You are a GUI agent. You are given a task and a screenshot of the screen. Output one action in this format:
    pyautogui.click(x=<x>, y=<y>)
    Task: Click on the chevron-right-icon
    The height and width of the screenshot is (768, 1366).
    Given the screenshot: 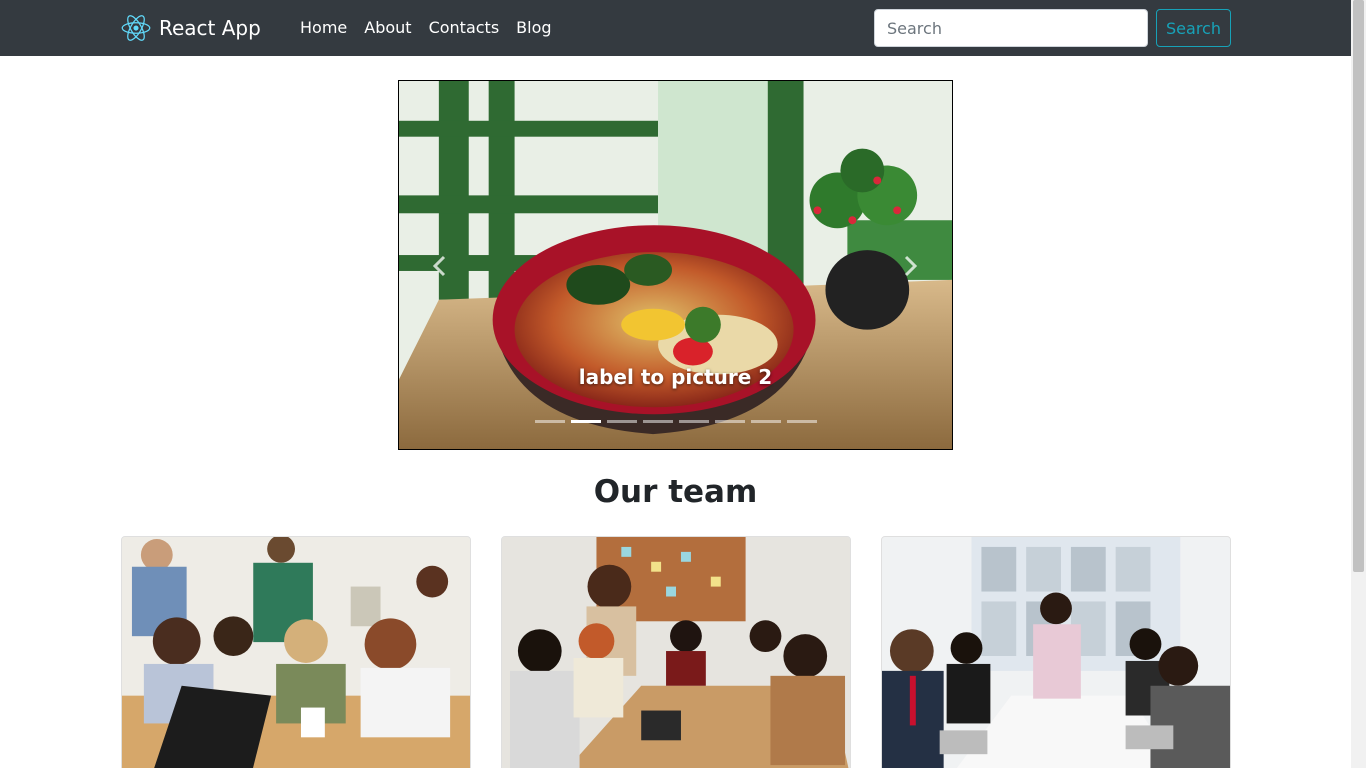 What is the action you would take?
    pyautogui.click(x=911, y=266)
    